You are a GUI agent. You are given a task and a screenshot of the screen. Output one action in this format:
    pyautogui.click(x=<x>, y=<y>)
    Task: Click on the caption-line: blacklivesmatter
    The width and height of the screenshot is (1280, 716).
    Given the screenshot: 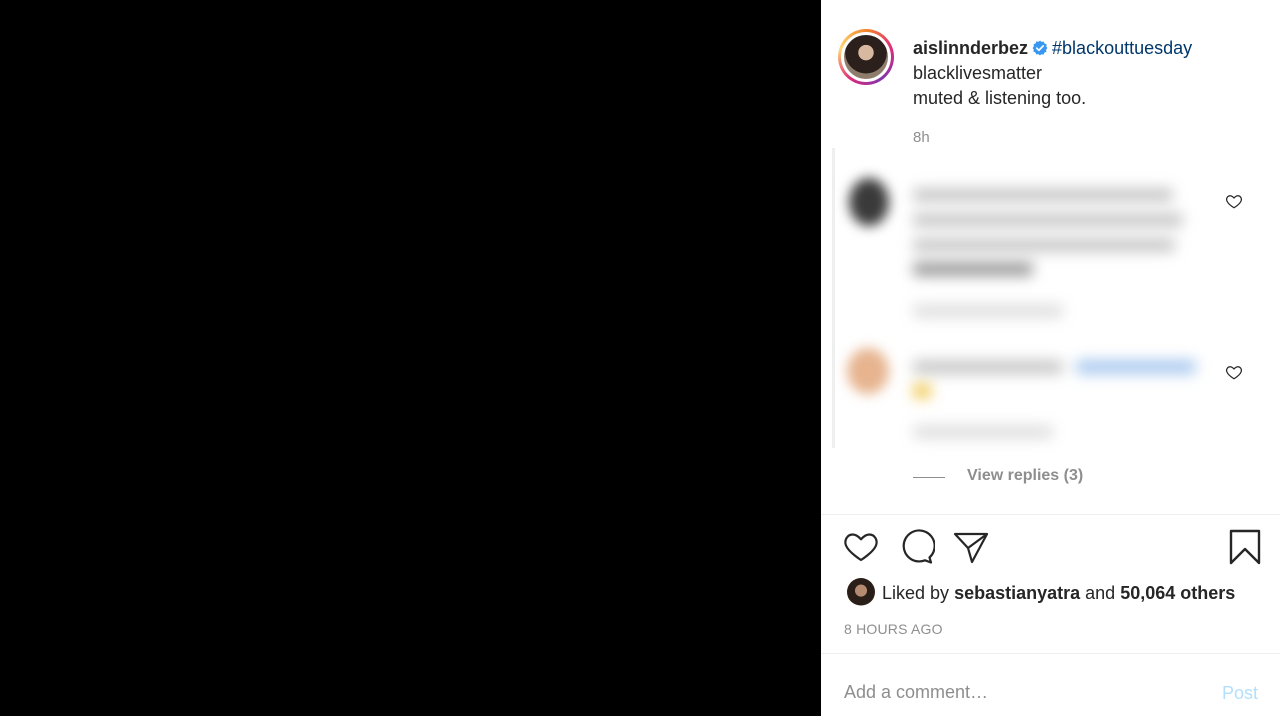 What is the action you would take?
    pyautogui.click(x=978, y=73)
    